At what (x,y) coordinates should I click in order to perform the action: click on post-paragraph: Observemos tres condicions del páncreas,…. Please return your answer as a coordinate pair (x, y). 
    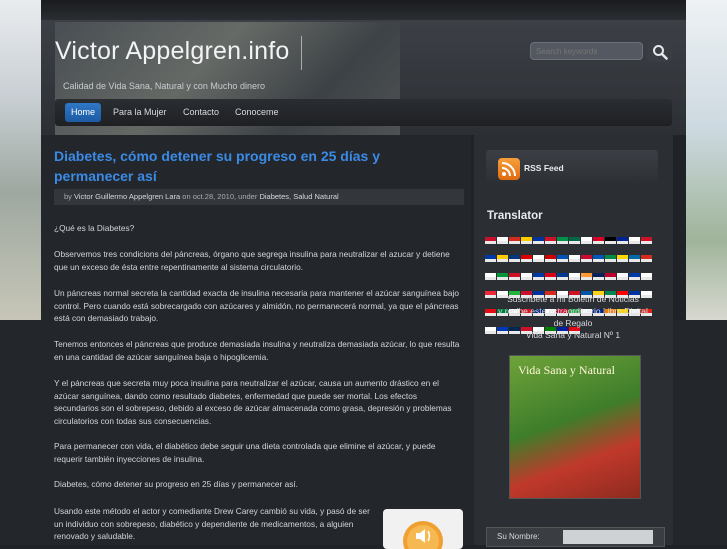
    Looking at the image, I should click on (252, 260).